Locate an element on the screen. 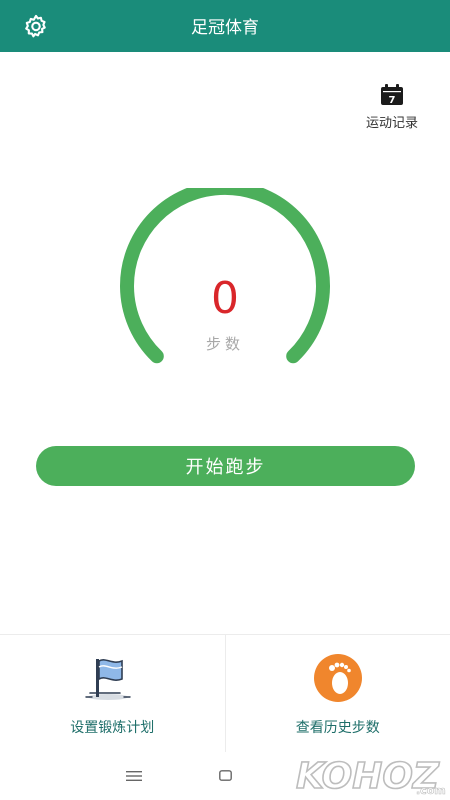 The image size is (450, 800). exercise-record-label: 运动记录 is located at coordinates (391, 123).